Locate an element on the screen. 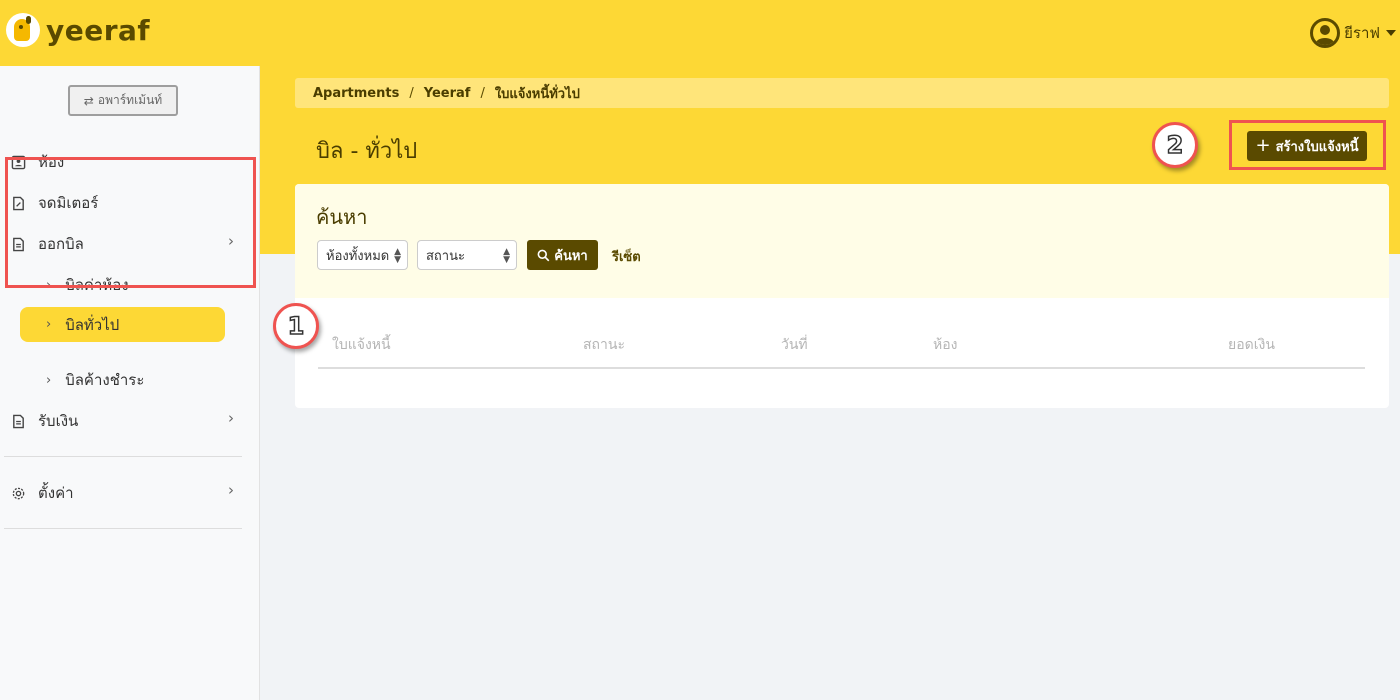  sidebar-item-label: รับเงิน is located at coordinates (58, 421).